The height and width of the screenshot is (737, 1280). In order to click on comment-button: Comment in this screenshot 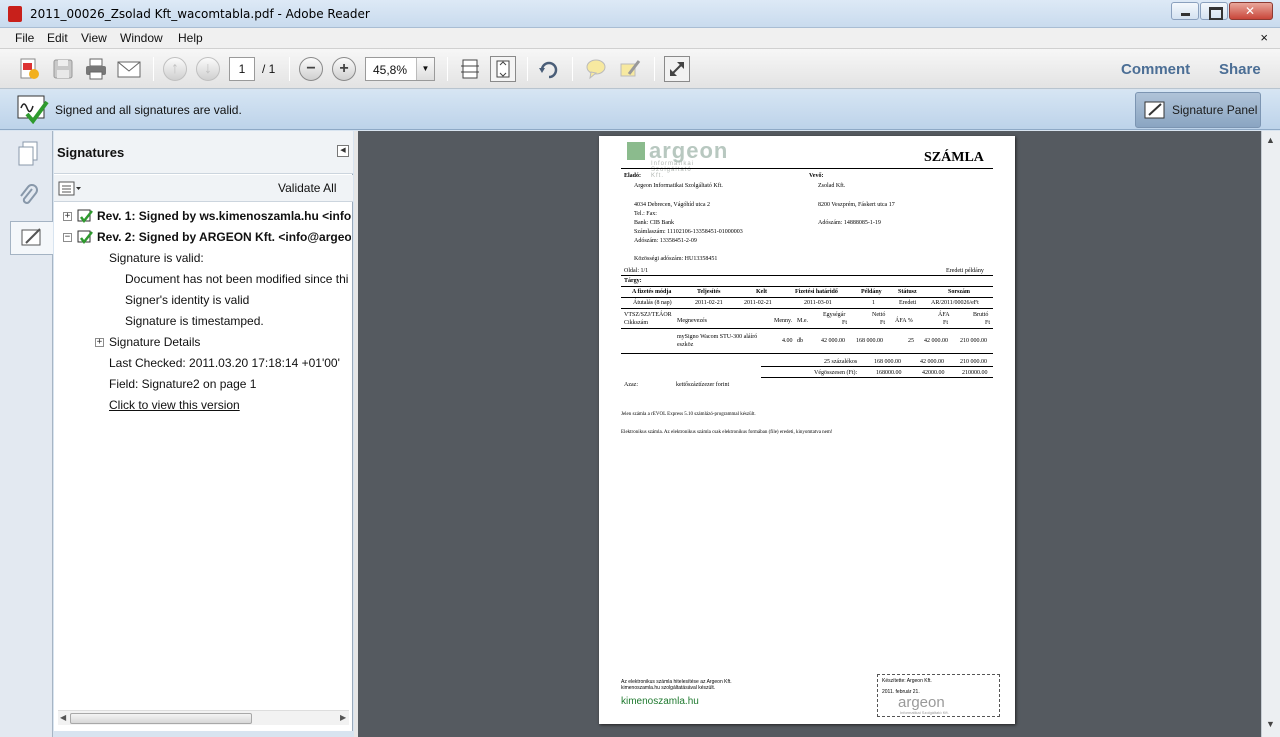, I will do `click(1155, 69)`.